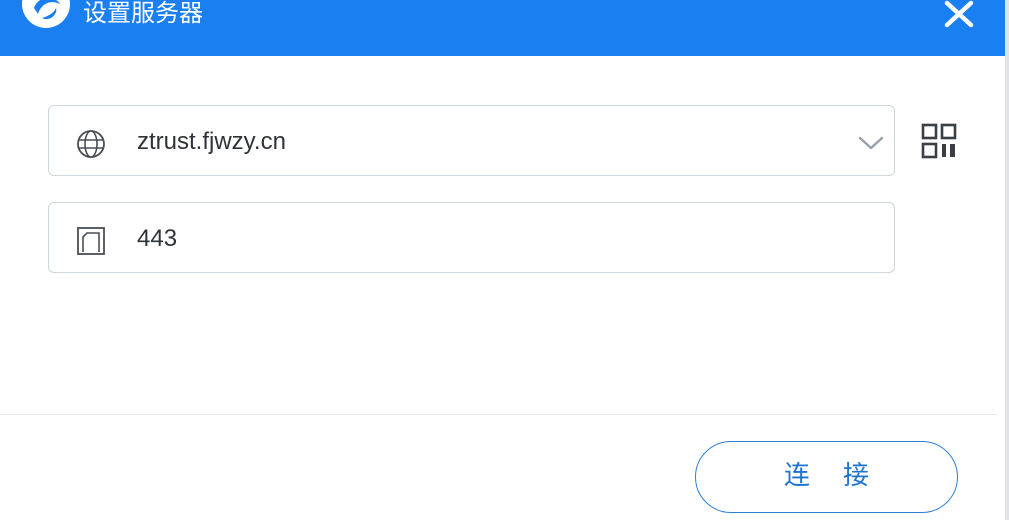 The width and height of the screenshot is (1009, 520). What do you see at coordinates (487, 142) in the screenshot?
I see `server-host-value: ztrust.fjwzy.cn` at bounding box center [487, 142].